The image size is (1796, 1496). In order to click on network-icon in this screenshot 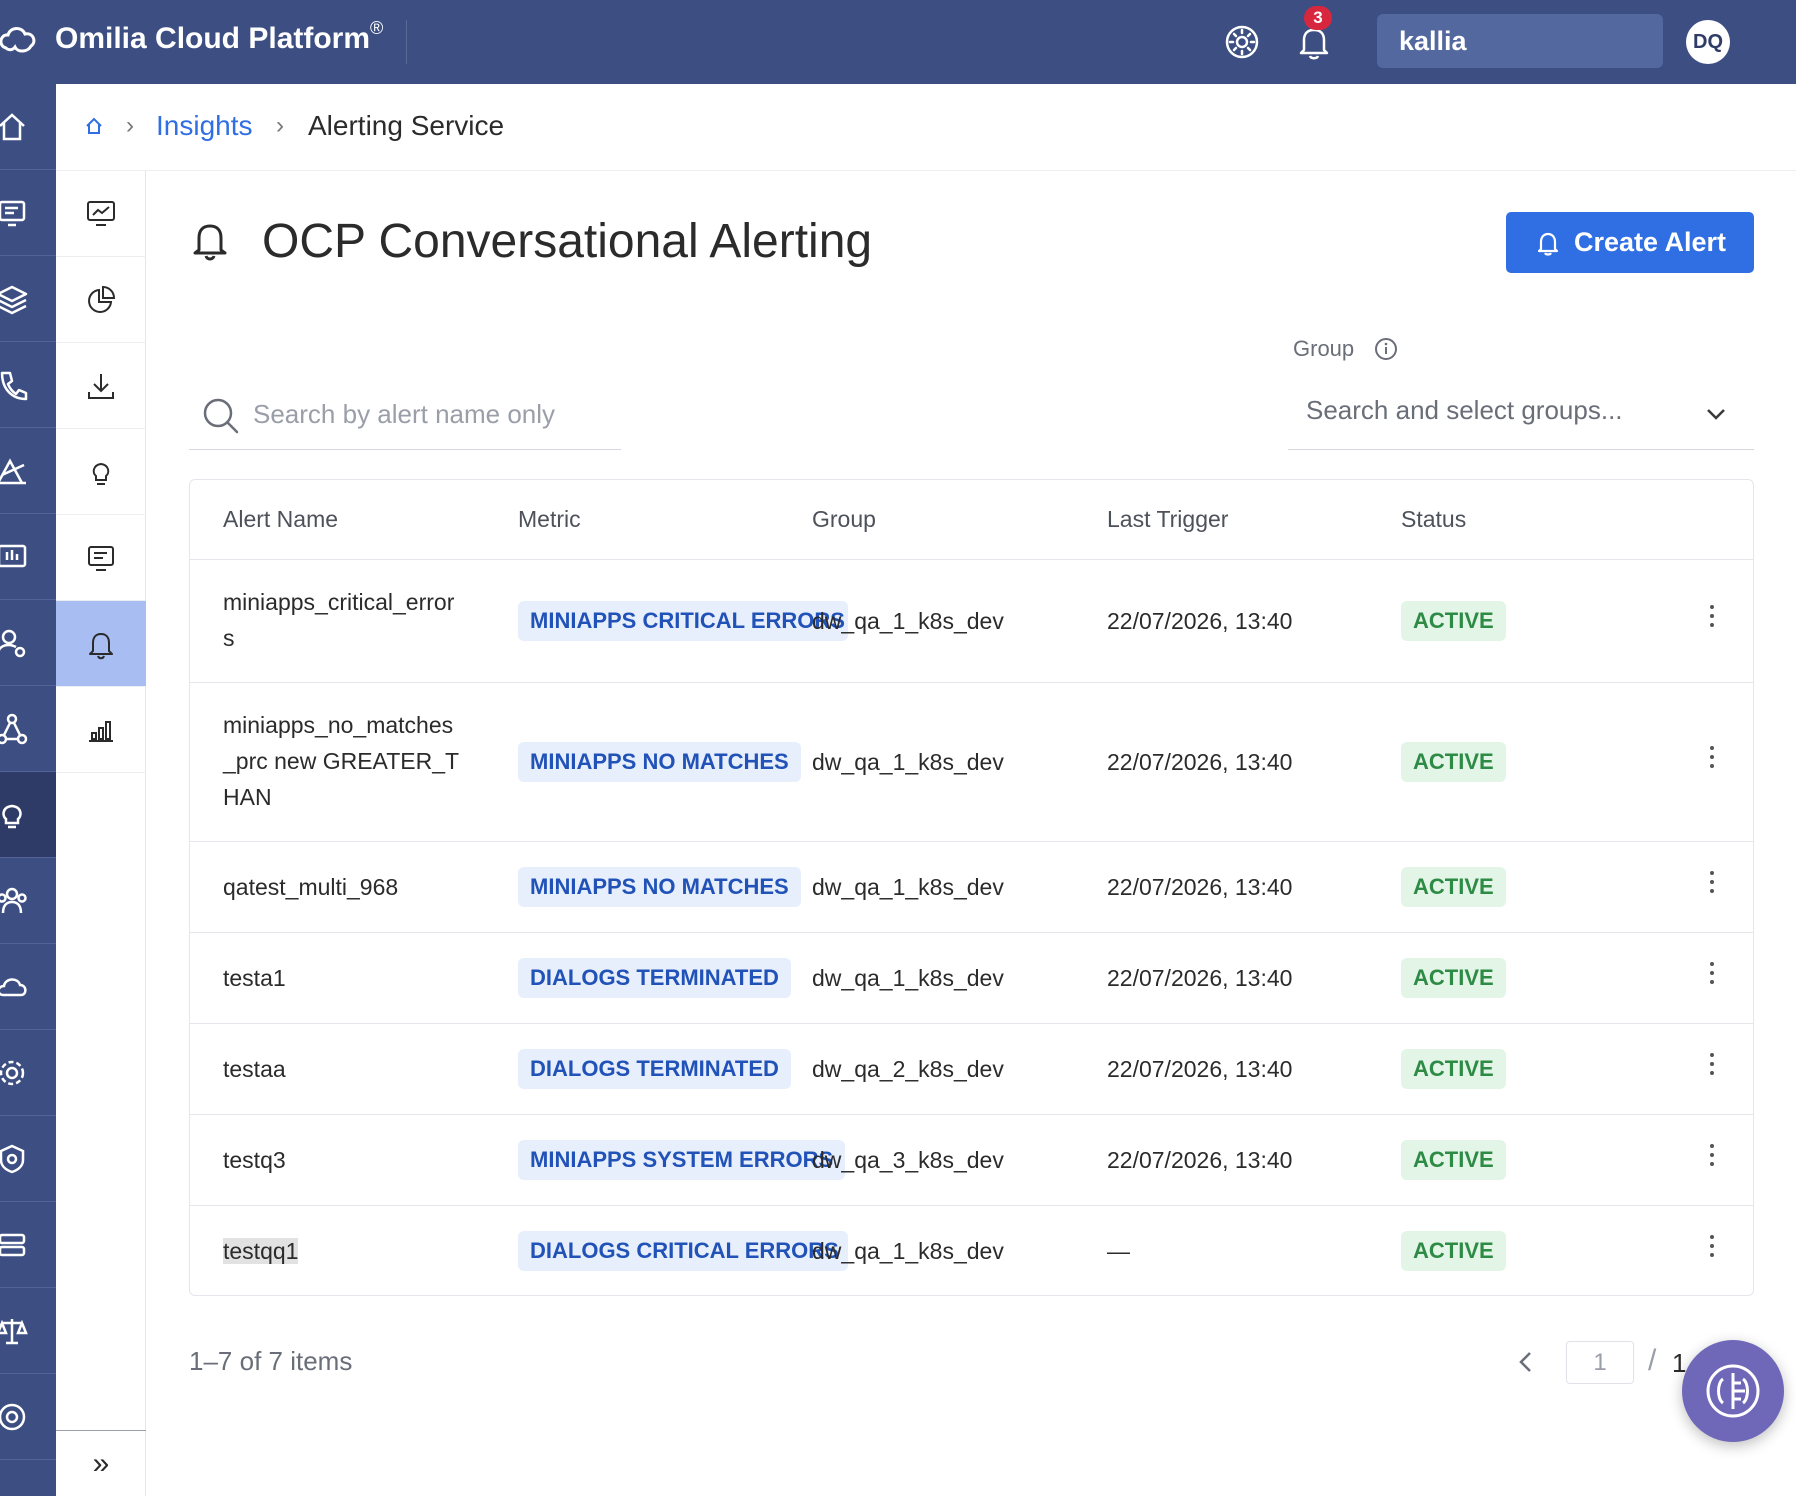, I will do `click(14, 728)`.